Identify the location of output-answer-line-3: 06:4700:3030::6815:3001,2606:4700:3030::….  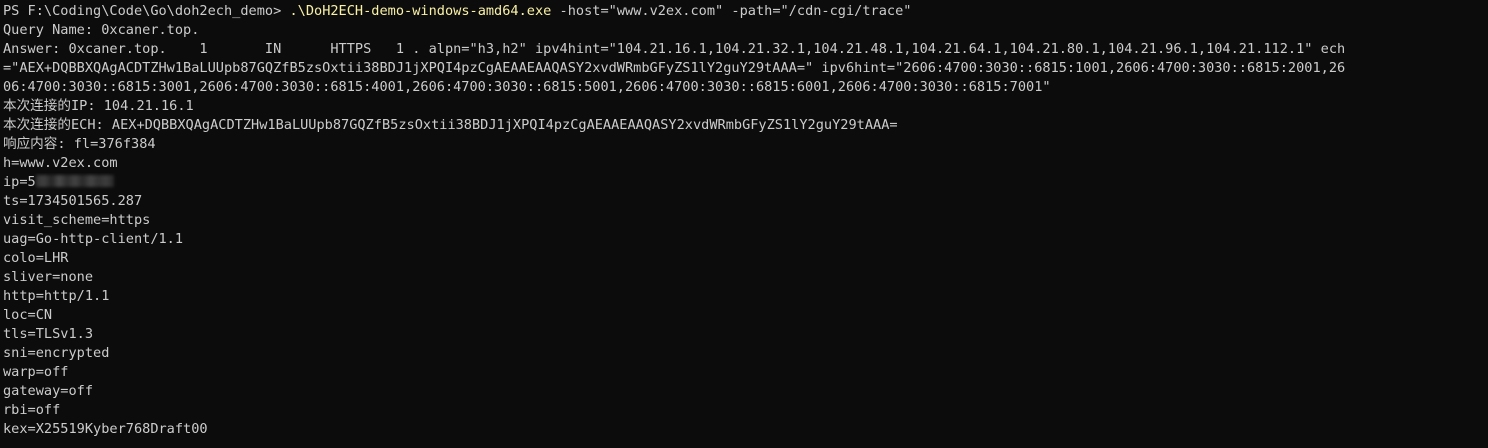
(527, 87).